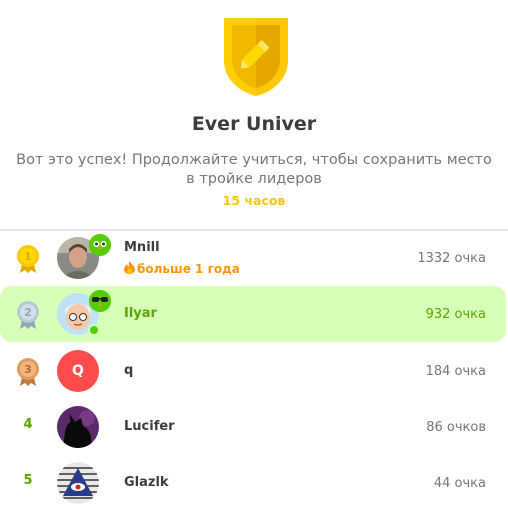 This screenshot has height=520, width=508. I want to click on streak-label: больше 1 года, so click(188, 269).